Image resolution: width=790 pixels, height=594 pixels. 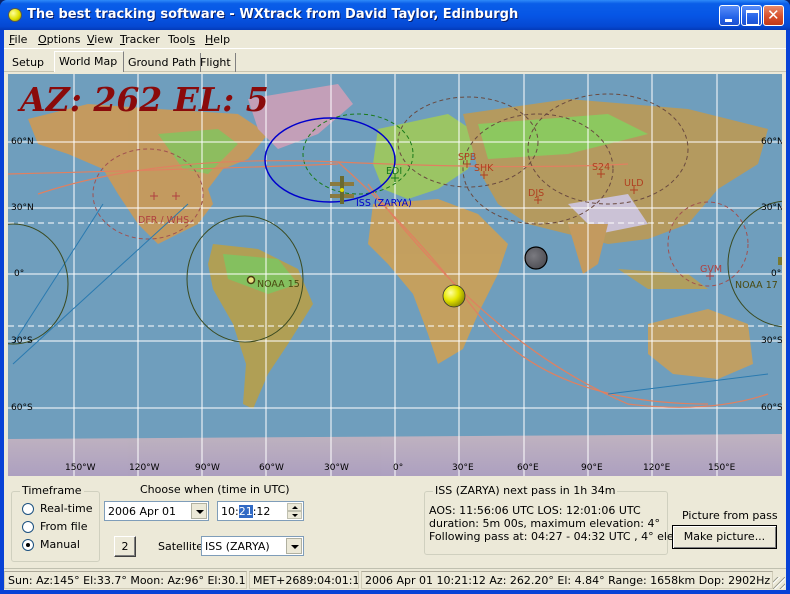 I want to click on radio-label: From file, so click(x=64, y=526).